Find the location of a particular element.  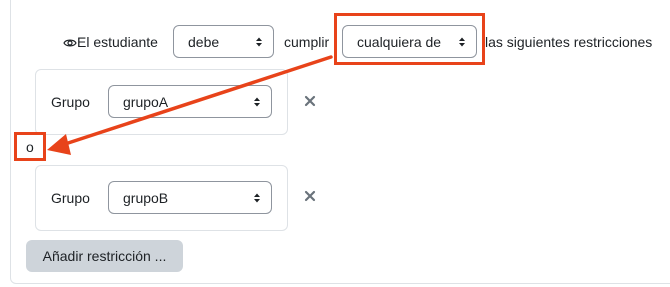

header-prefix: El estudiante is located at coordinates (117, 42).